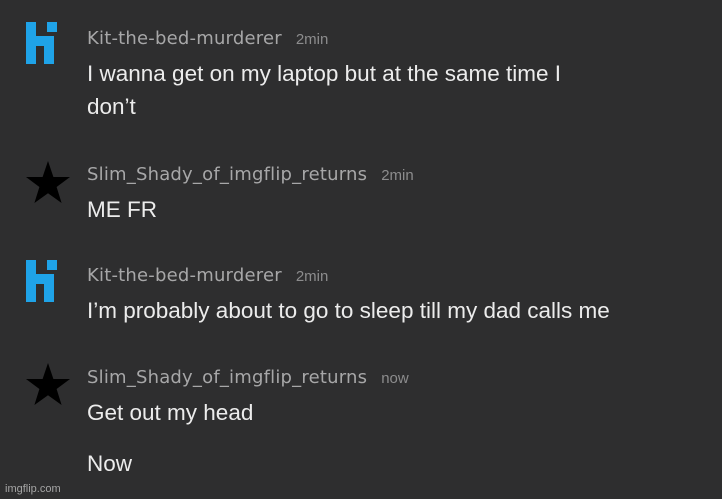 This screenshot has height=499, width=722. I want to click on comment-text-line: don’t, so click(111, 106).